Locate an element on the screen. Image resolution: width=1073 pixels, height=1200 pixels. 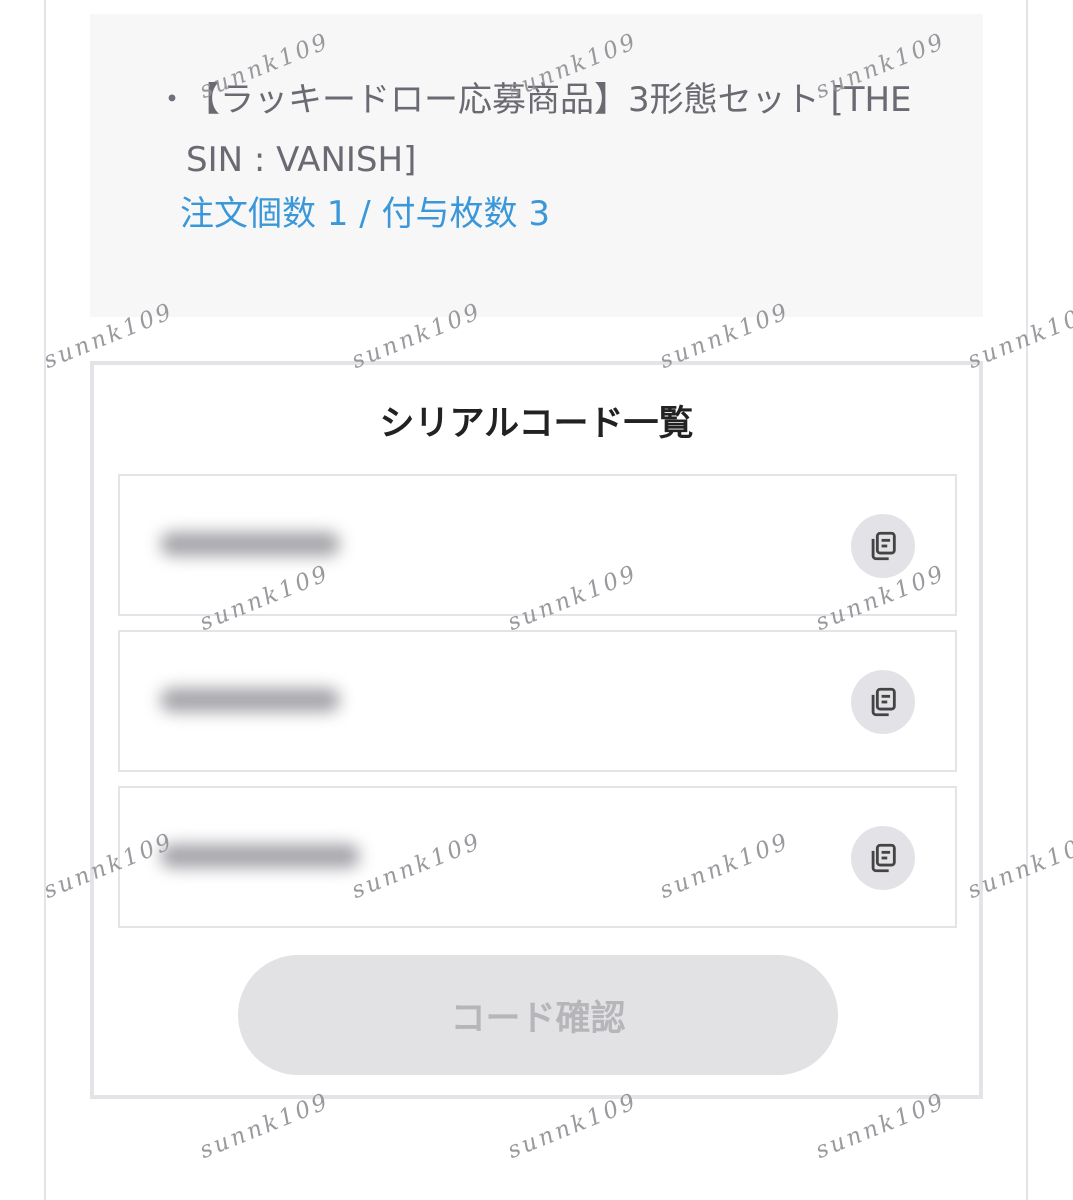
right-divider is located at coordinates (1027, 600).